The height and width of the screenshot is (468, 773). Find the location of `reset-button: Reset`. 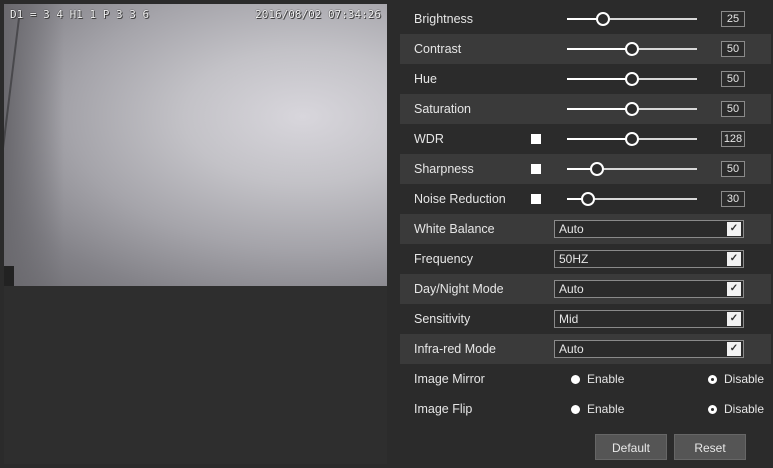

reset-button: Reset is located at coordinates (710, 447).